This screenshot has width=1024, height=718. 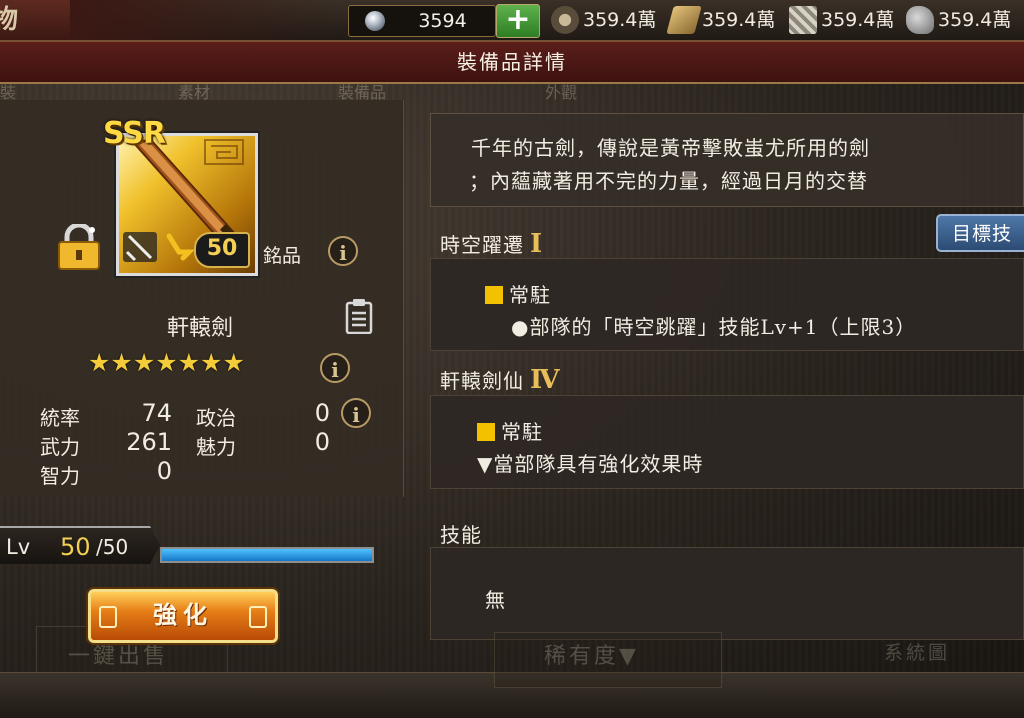 I want to click on description-box: 千年的古劍，傳說是黃帝擊敗蚩尤所用的劍 ；內蘊藏著用不完的力量，經過日月的交替, so click(x=727, y=160).